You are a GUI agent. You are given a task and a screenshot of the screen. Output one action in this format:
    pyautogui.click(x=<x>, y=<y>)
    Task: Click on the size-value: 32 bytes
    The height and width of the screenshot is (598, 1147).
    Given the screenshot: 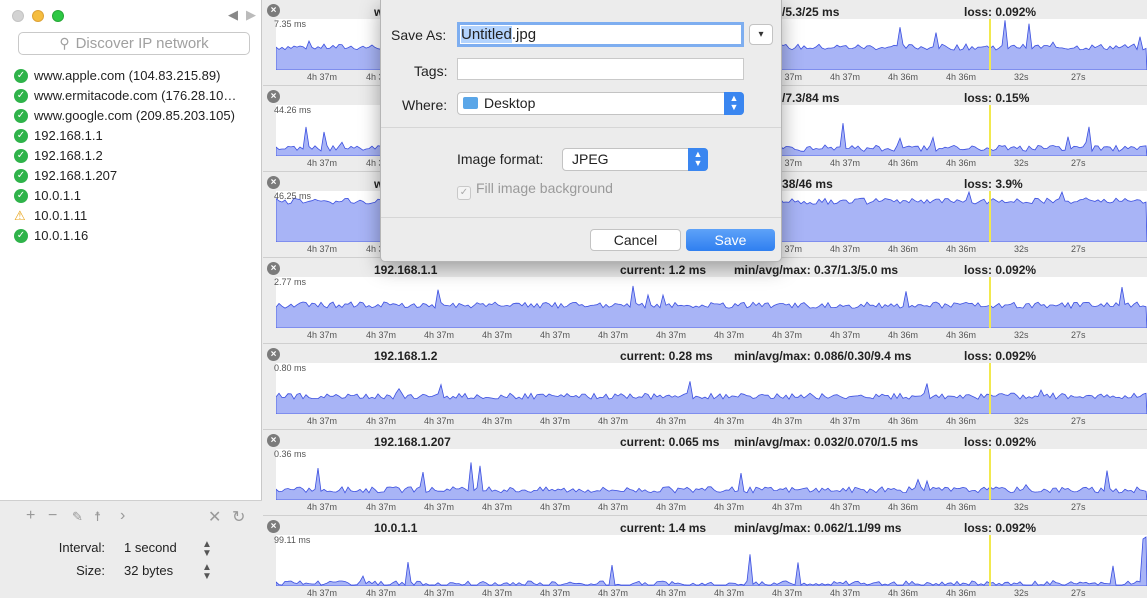 What is the action you would take?
    pyautogui.click(x=148, y=570)
    